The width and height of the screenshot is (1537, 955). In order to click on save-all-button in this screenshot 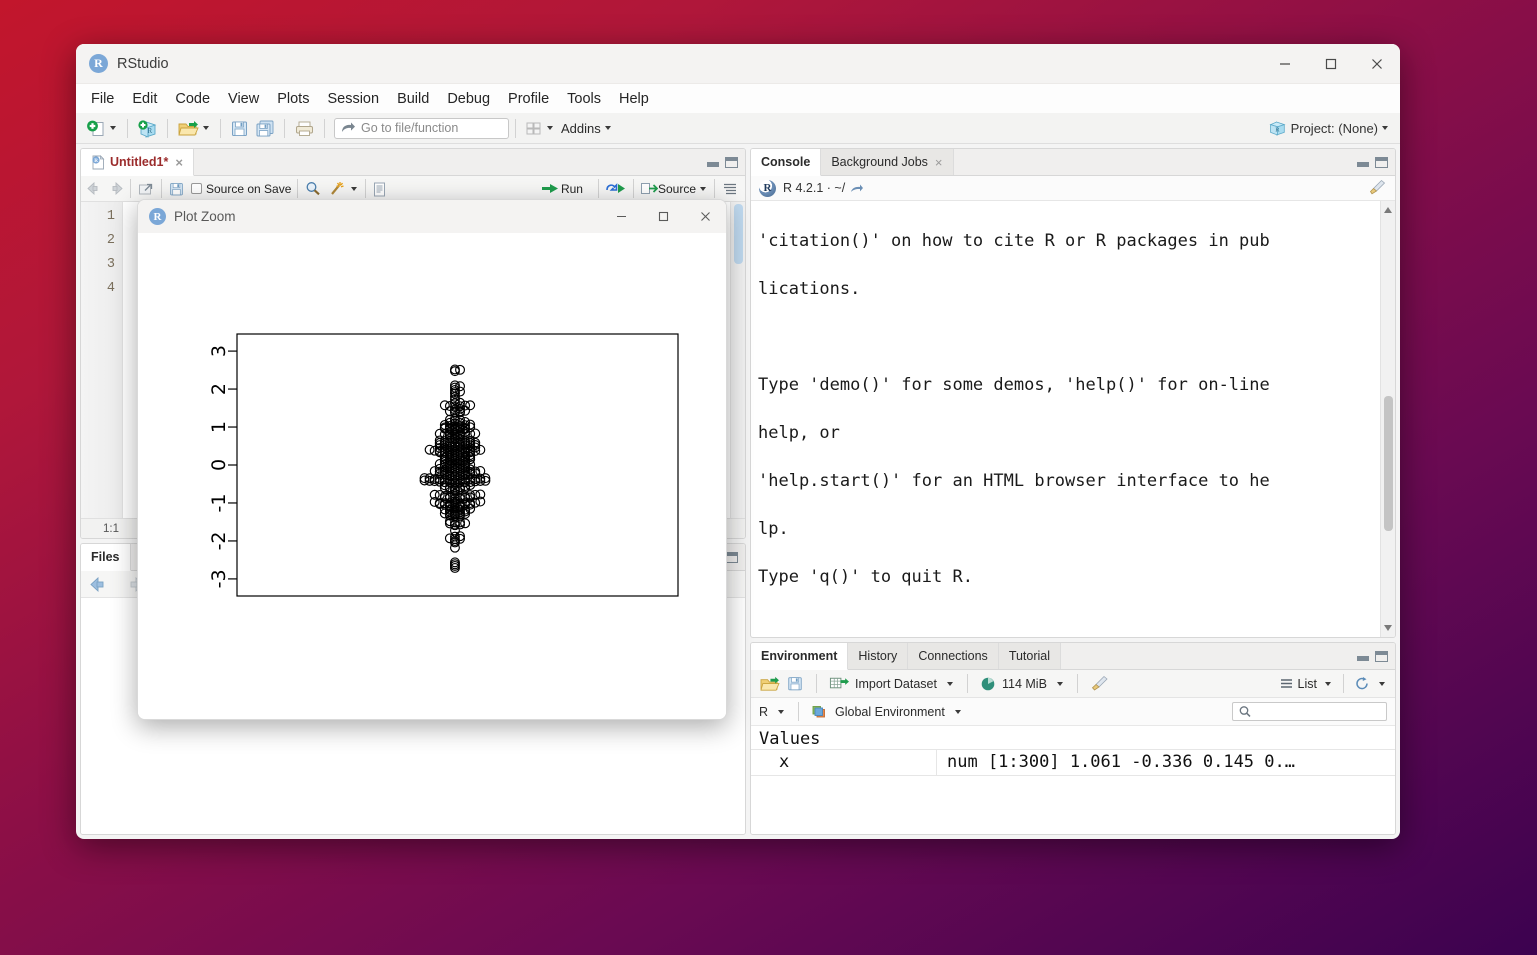, I will do `click(265, 128)`.